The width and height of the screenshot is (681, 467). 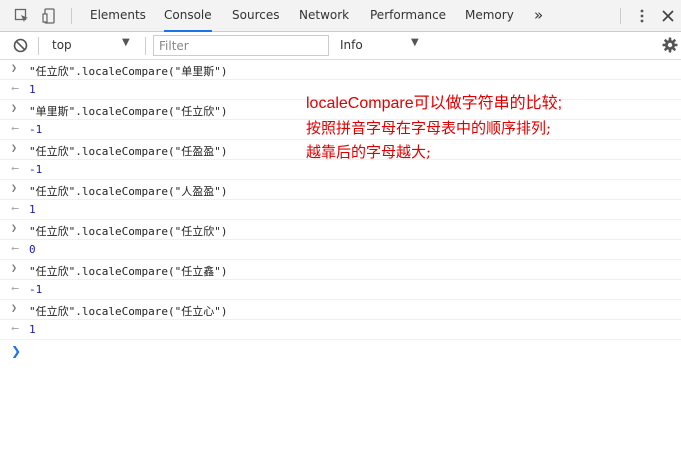 What do you see at coordinates (340, 351) in the screenshot?
I see `console-prompt: ❯` at bounding box center [340, 351].